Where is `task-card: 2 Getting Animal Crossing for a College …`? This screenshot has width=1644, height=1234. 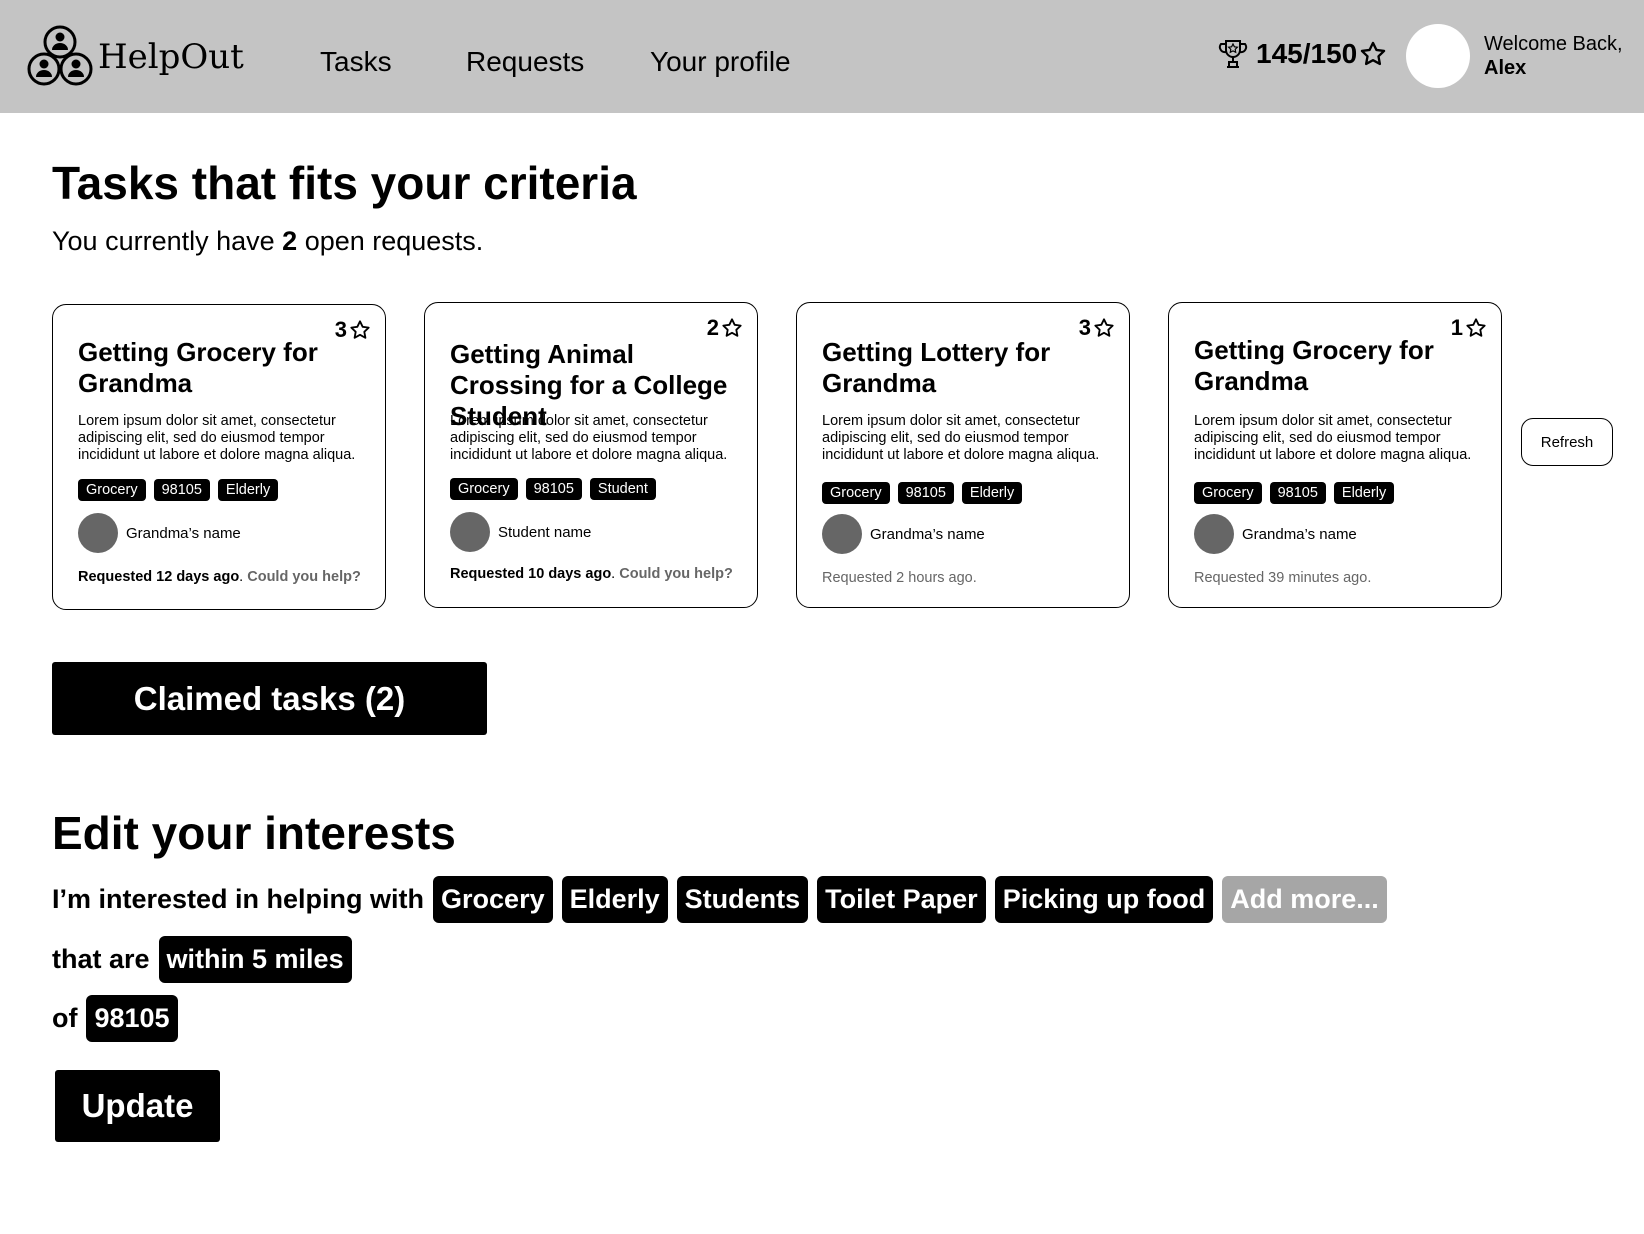 task-card: 2 Getting Animal Crossing for a College … is located at coordinates (591, 455).